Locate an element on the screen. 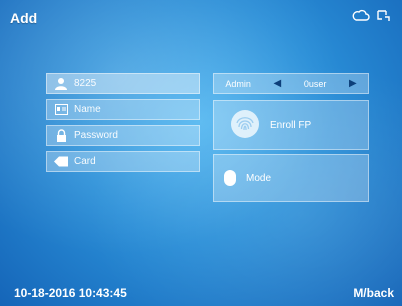  lock-icon is located at coordinates (61, 135).